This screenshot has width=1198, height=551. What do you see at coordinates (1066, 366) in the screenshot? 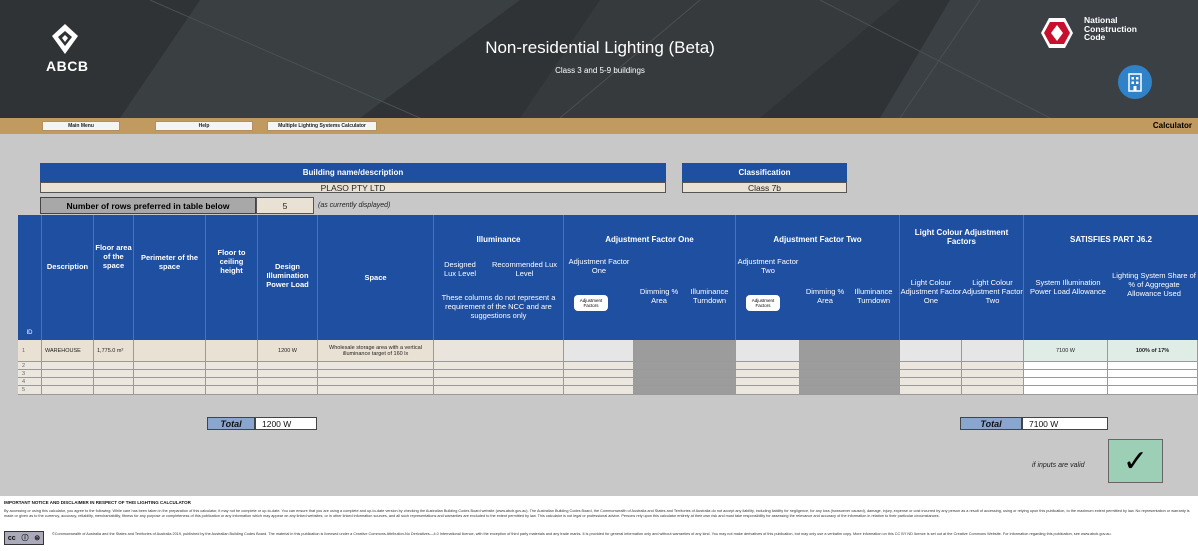
I see `cell-allowance` at bounding box center [1066, 366].